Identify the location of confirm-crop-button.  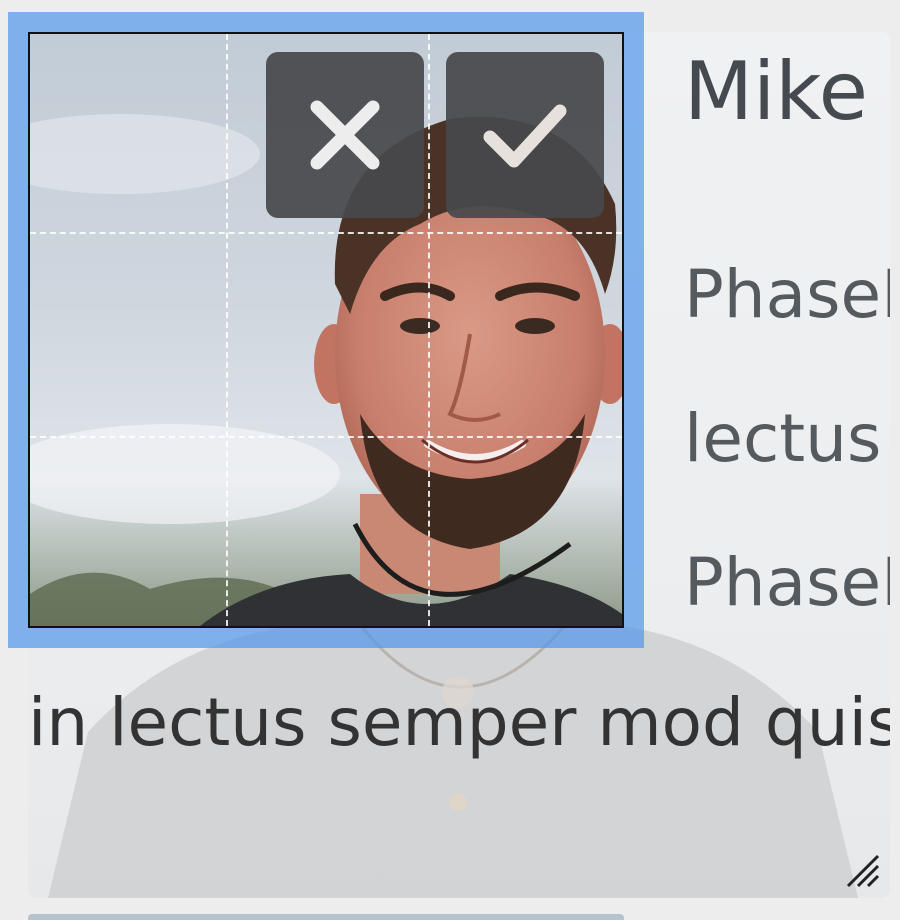
(525, 135).